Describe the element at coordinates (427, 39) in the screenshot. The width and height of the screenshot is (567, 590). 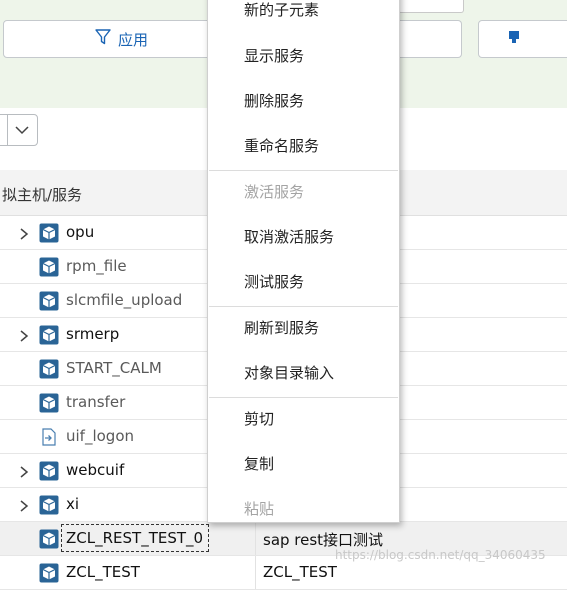
I see `toolbar-button-hidden` at that location.